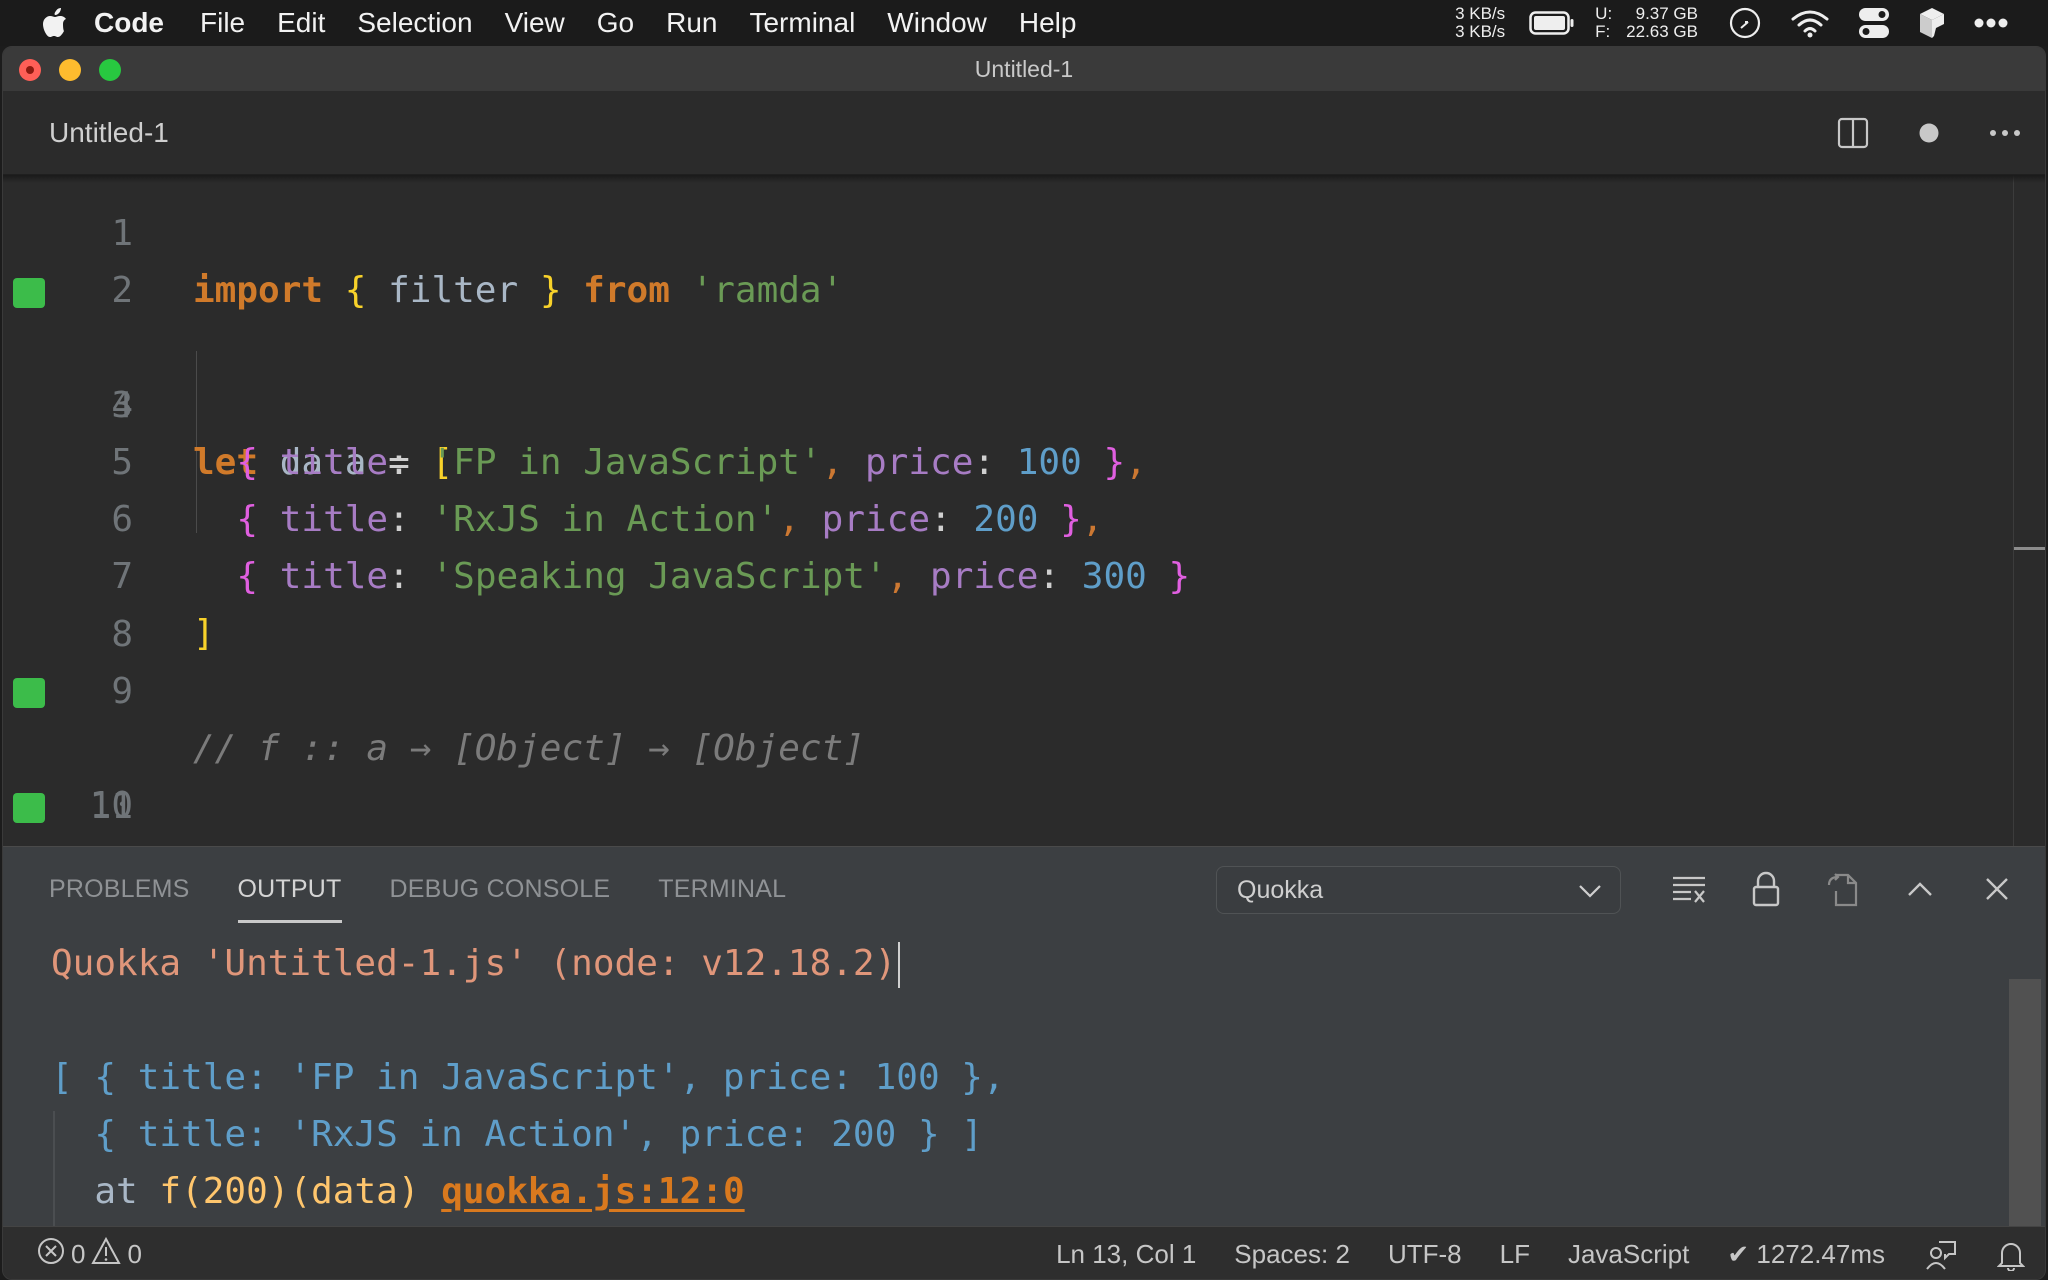  Describe the element at coordinates (722, 889) in the screenshot. I see `tab-terminal: TERMINAL` at that location.